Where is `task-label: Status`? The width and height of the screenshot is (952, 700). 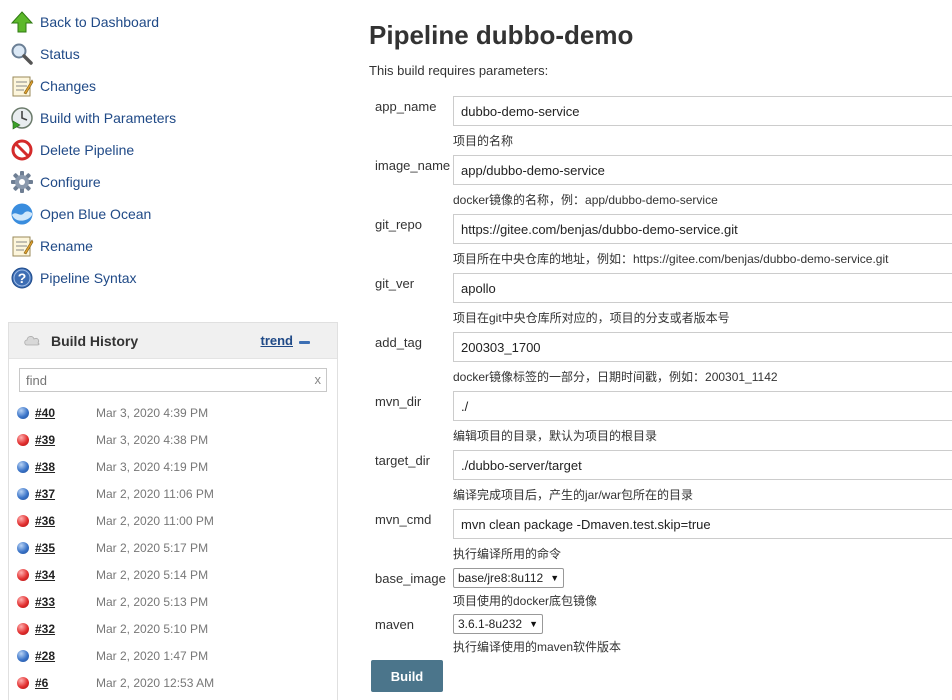 task-label: Status is located at coordinates (60, 54).